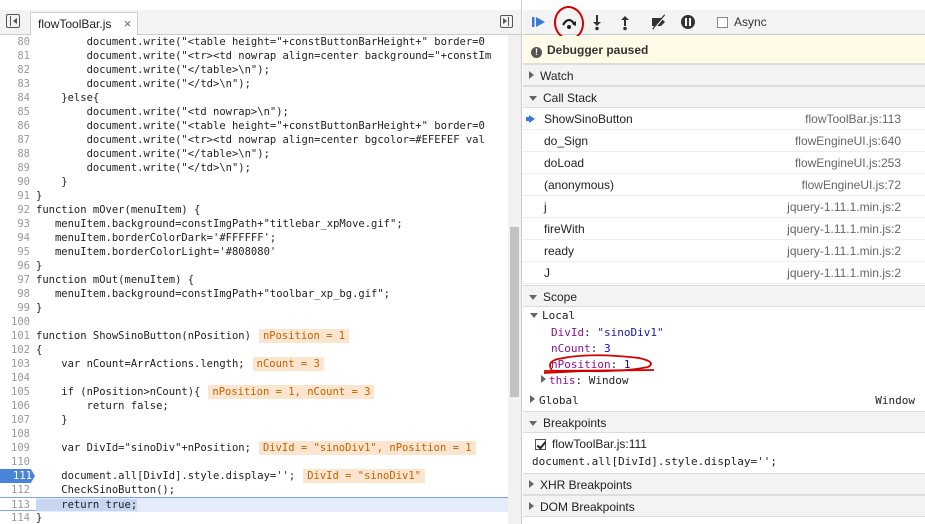 The height and width of the screenshot is (524, 925). Describe the element at coordinates (254, 98) in the screenshot. I see `code-line: 84 }else{` at that location.